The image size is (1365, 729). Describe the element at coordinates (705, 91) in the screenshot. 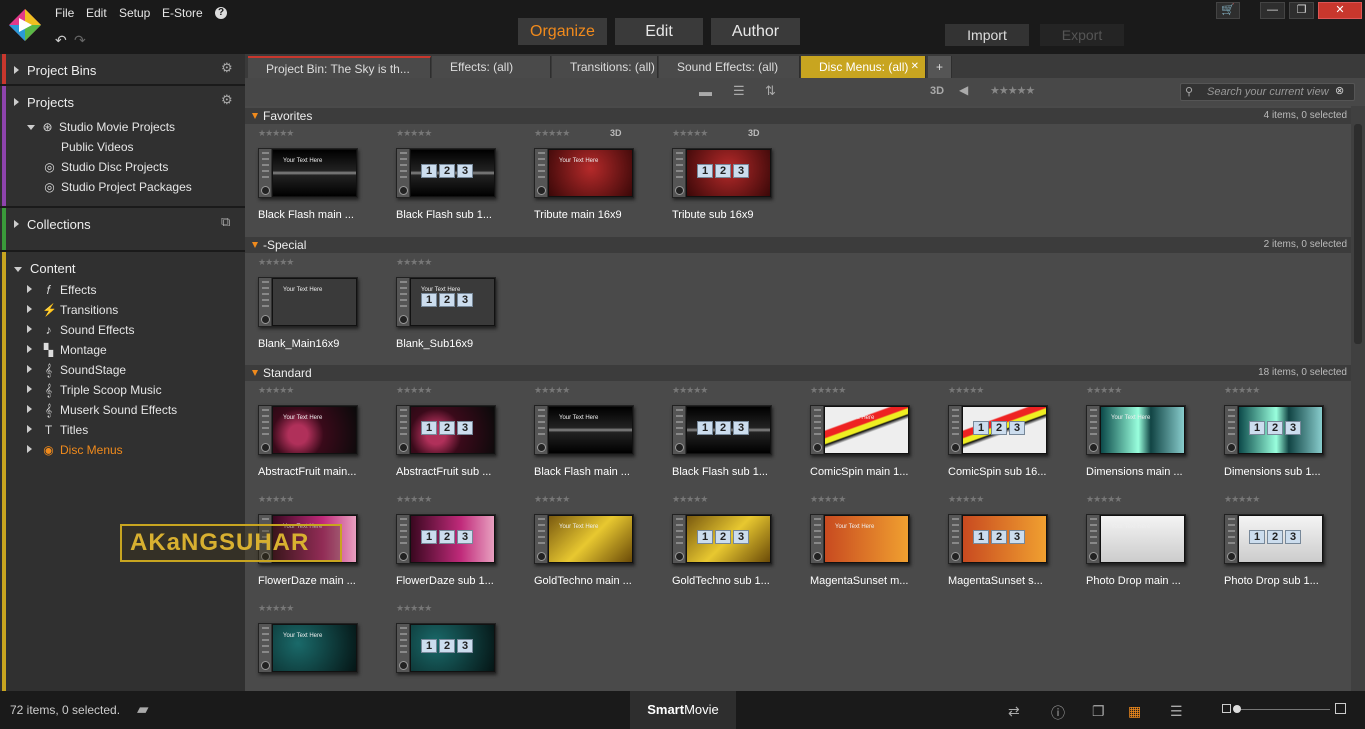

I see `folder-icon: ▬` at that location.